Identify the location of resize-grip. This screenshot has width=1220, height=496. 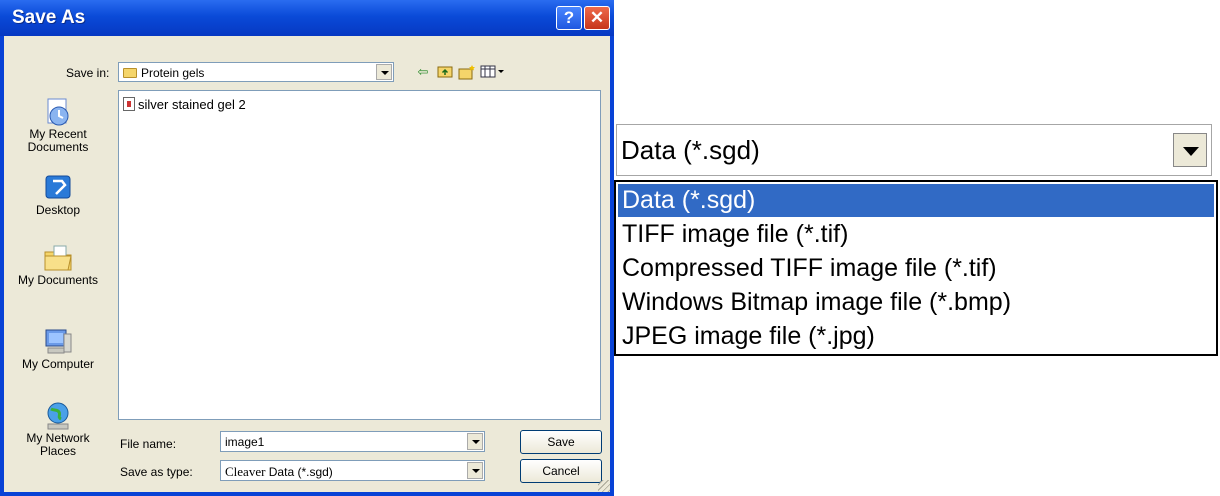
(604, 486).